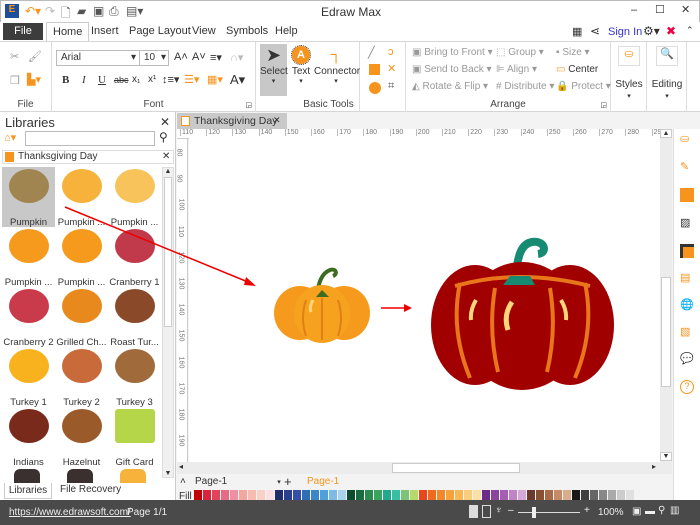 The height and width of the screenshot is (525, 700). What do you see at coordinates (687, 167) in the screenshot?
I see `line-style-icon: ✎` at bounding box center [687, 167].